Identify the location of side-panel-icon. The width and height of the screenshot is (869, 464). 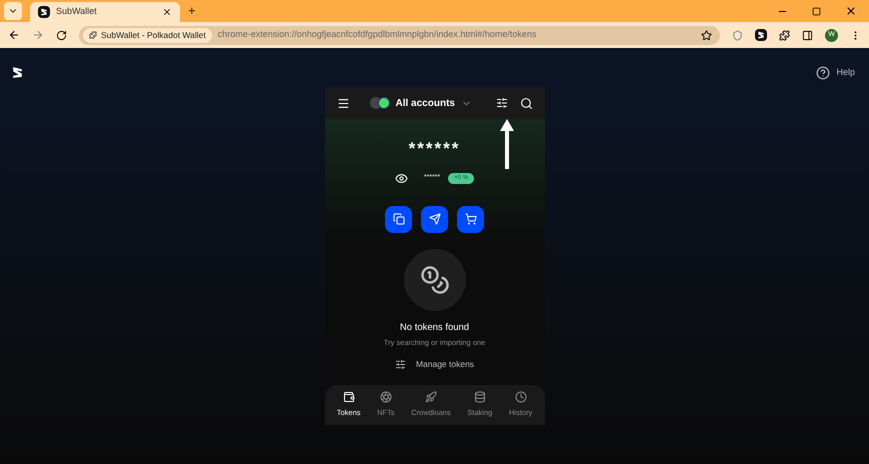
(807, 35).